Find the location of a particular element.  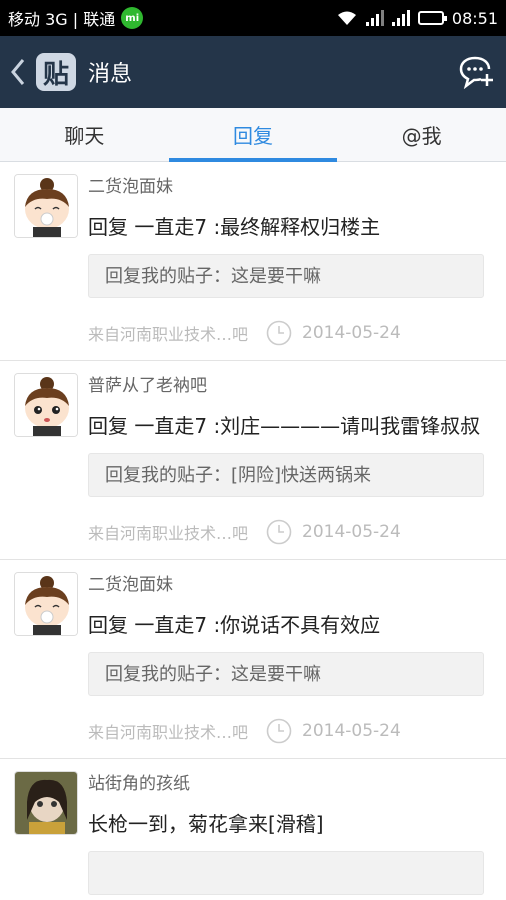

carrier-text: 移动 3G | 联通 is located at coordinates (62, 19).